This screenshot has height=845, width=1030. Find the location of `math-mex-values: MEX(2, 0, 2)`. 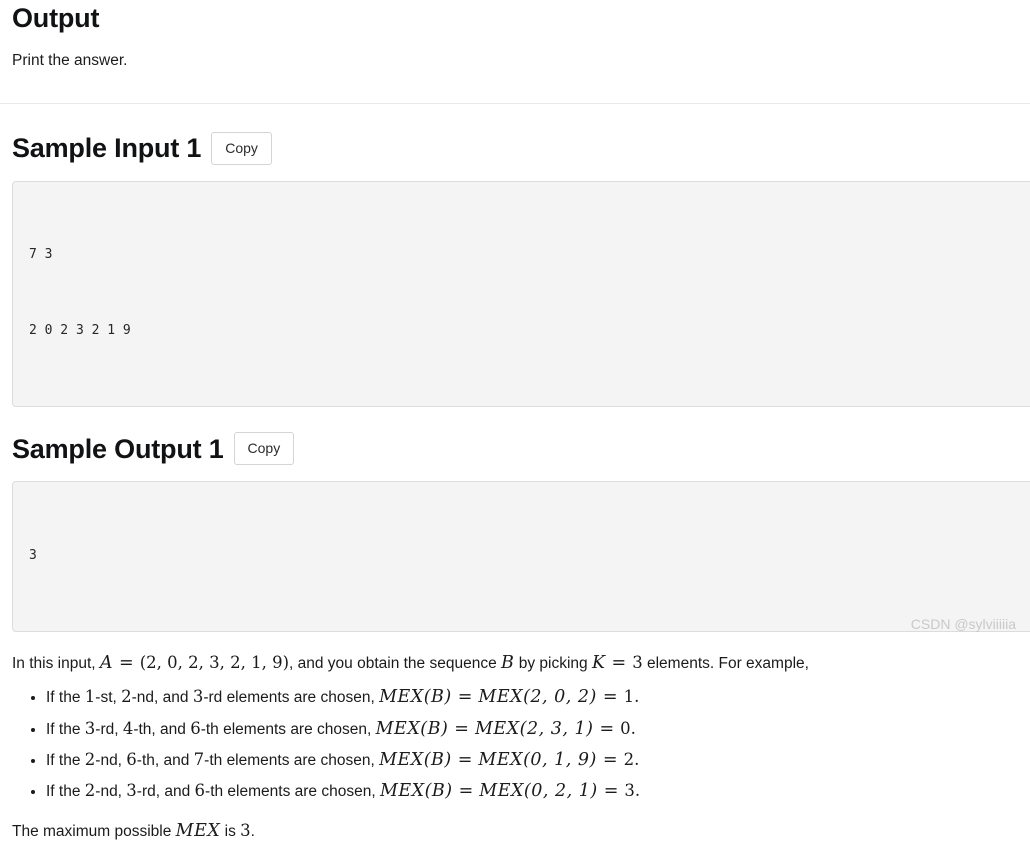

math-mex-values: MEX(2, 0, 2) is located at coordinates (537, 697).